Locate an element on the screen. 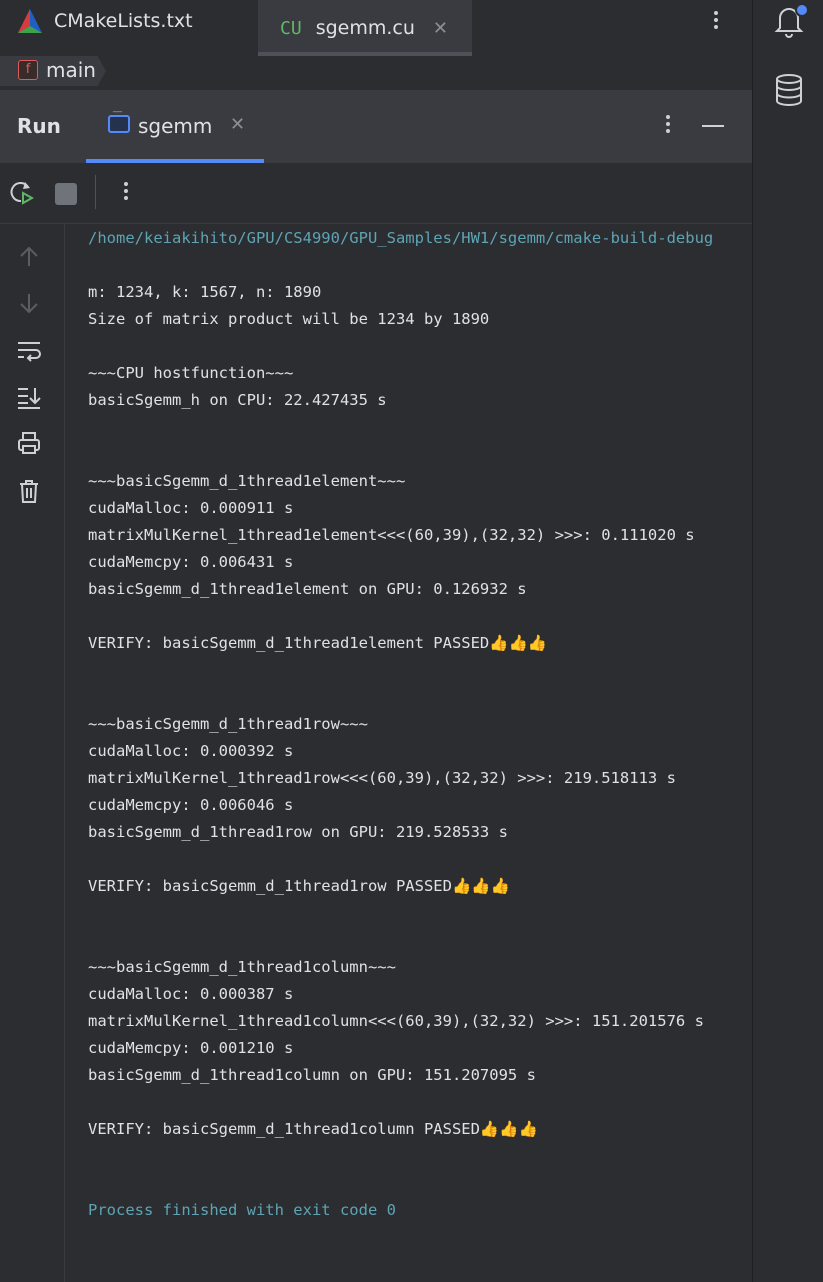 This screenshot has height=1282, width=823. function-icon: f is located at coordinates (28, 70).